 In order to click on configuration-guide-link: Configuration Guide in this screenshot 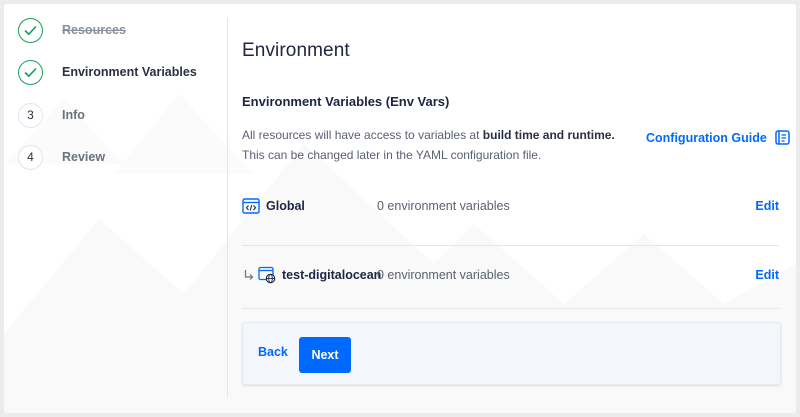, I will do `click(718, 137)`.